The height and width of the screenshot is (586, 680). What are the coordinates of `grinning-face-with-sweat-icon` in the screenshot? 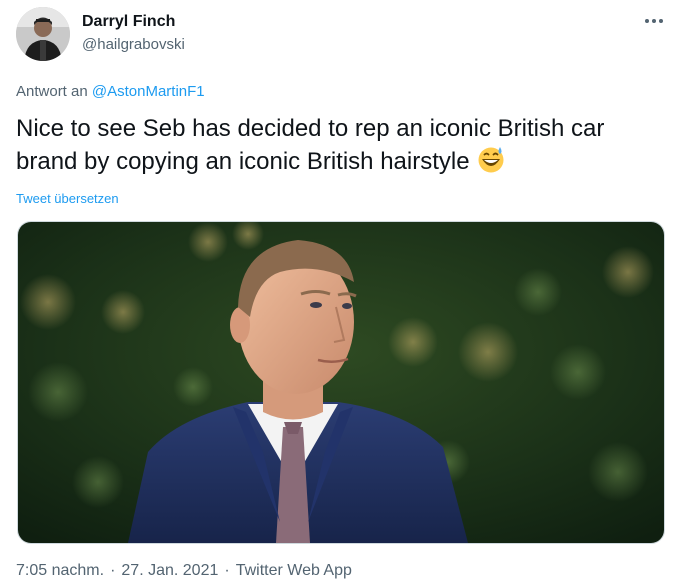 It's located at (491, 159).